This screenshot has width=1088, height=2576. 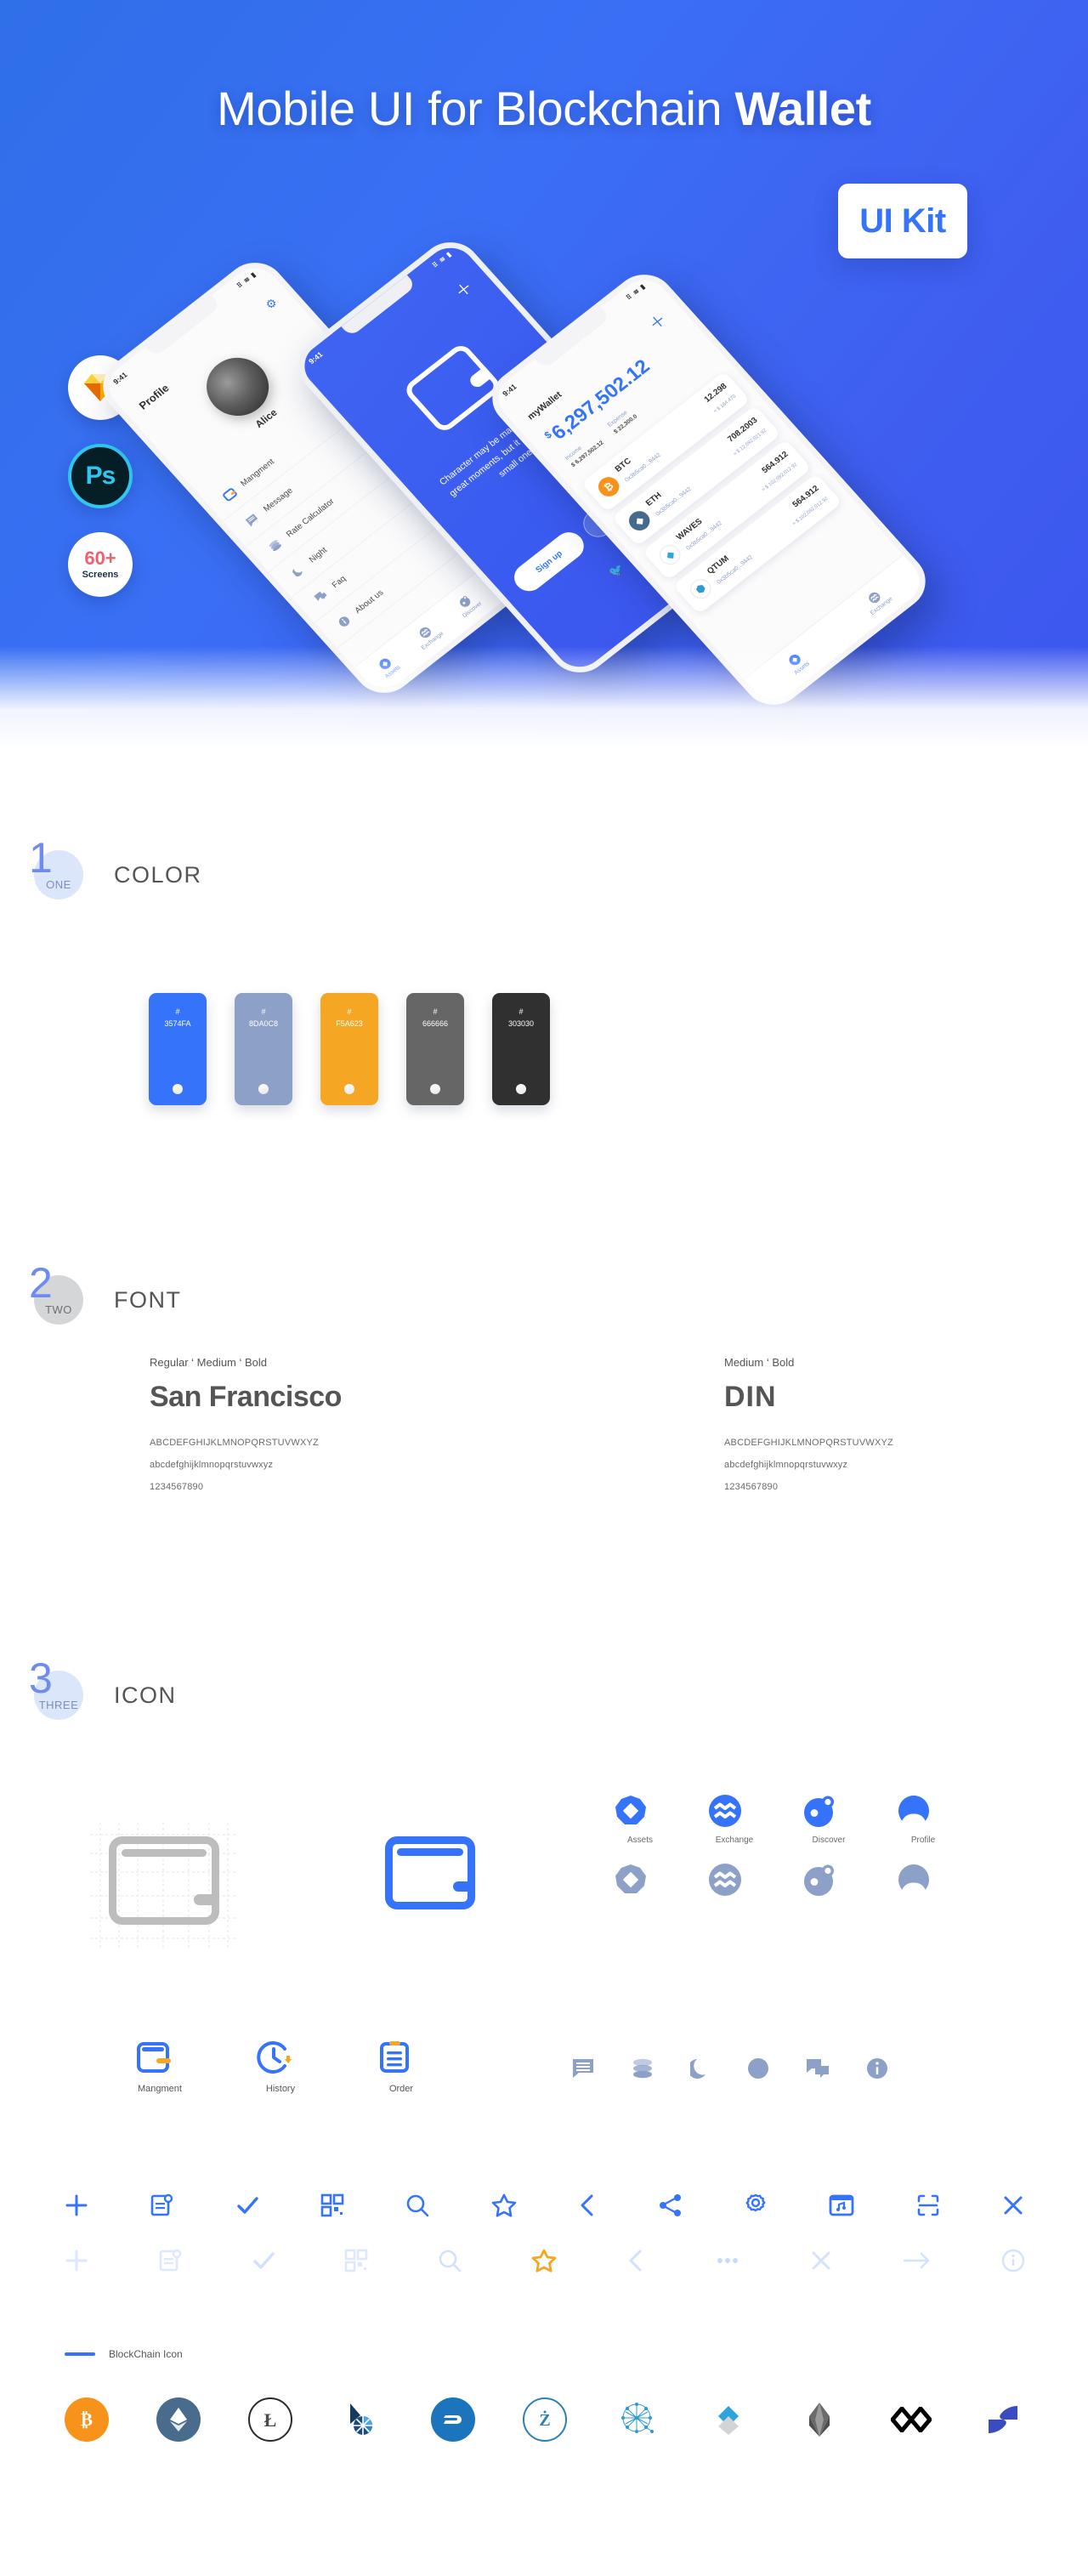 I want to click on icon-order: Order, so click(x=401, y=2067).